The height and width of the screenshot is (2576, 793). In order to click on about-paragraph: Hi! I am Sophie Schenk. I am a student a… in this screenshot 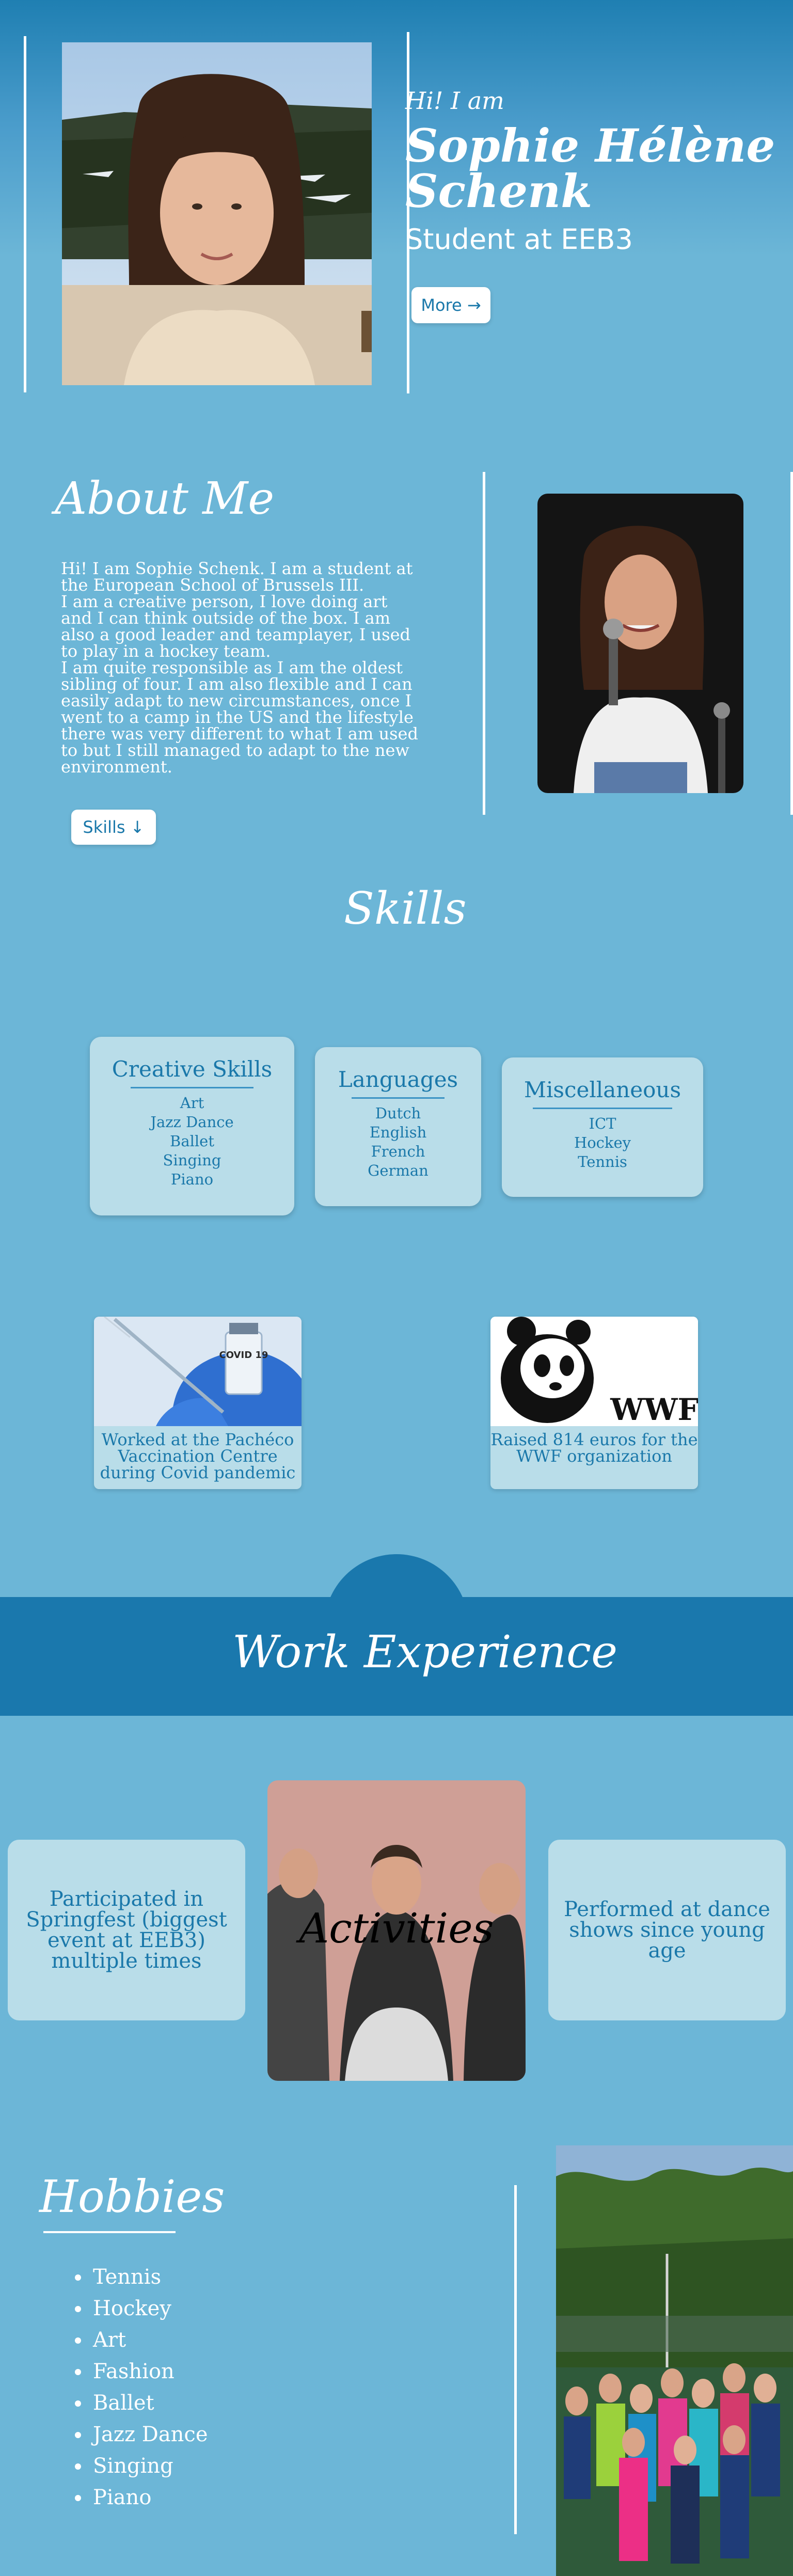, I will do `click(237, 577)`.